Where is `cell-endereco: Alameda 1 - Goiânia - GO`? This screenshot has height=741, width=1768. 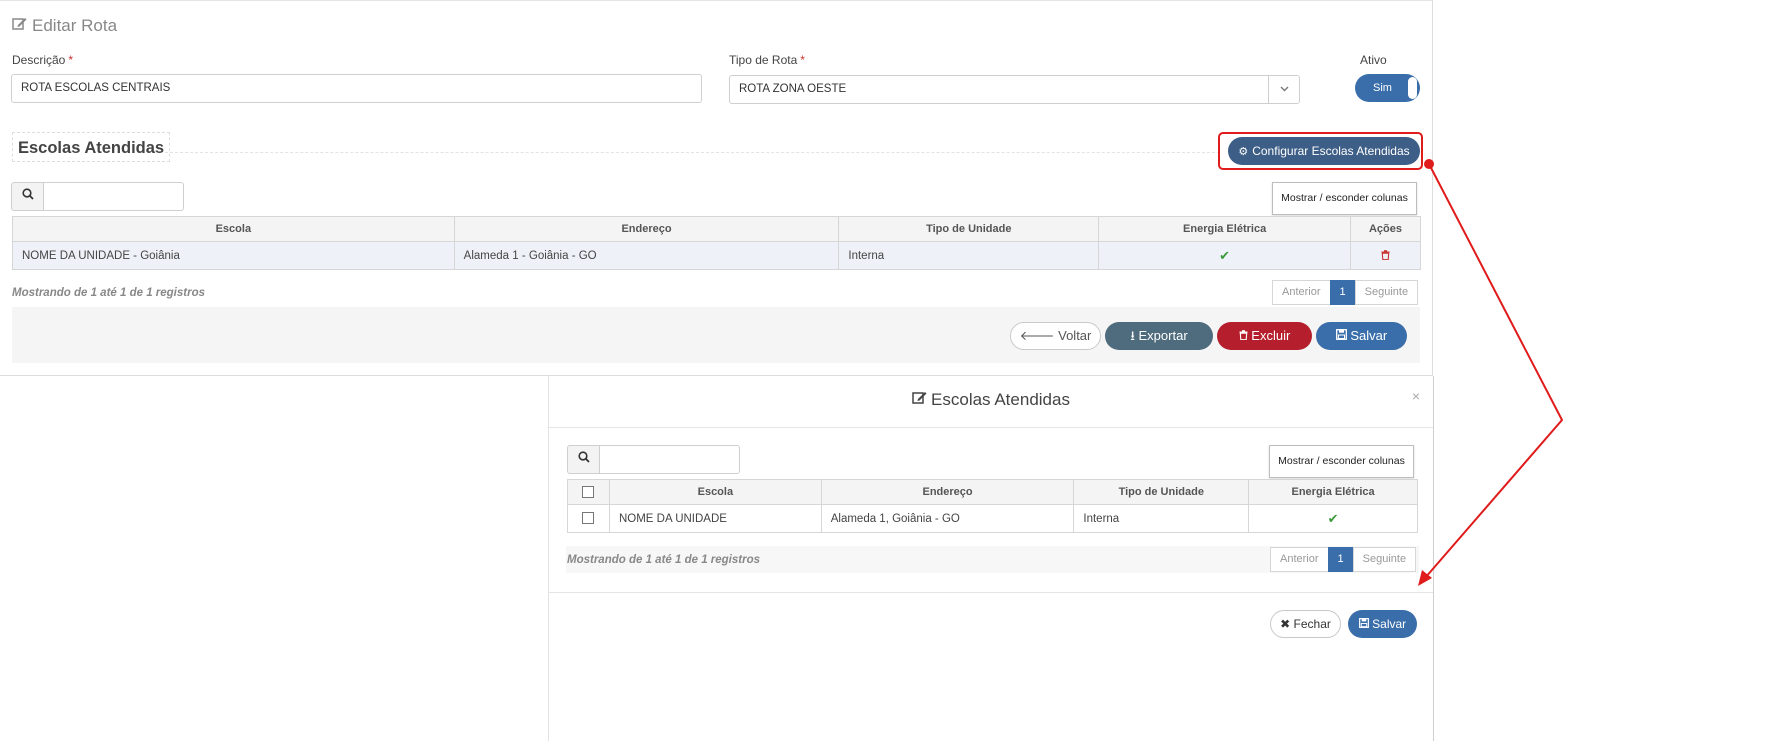
cell-endereco: Alameda 1 - Goiânia - GO is located at coordinates (646, 255).